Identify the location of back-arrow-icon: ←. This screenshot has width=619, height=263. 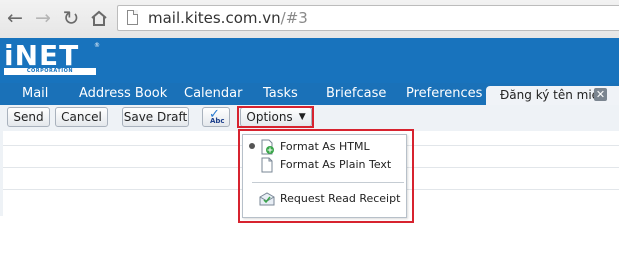
(15, 18).